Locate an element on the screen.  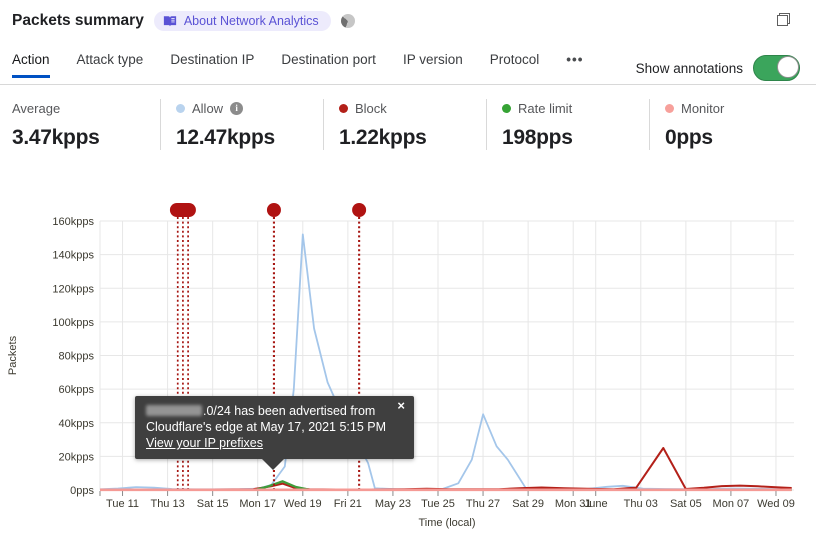
y-tick-label: 160kpps is located at coordinates (73, 222).